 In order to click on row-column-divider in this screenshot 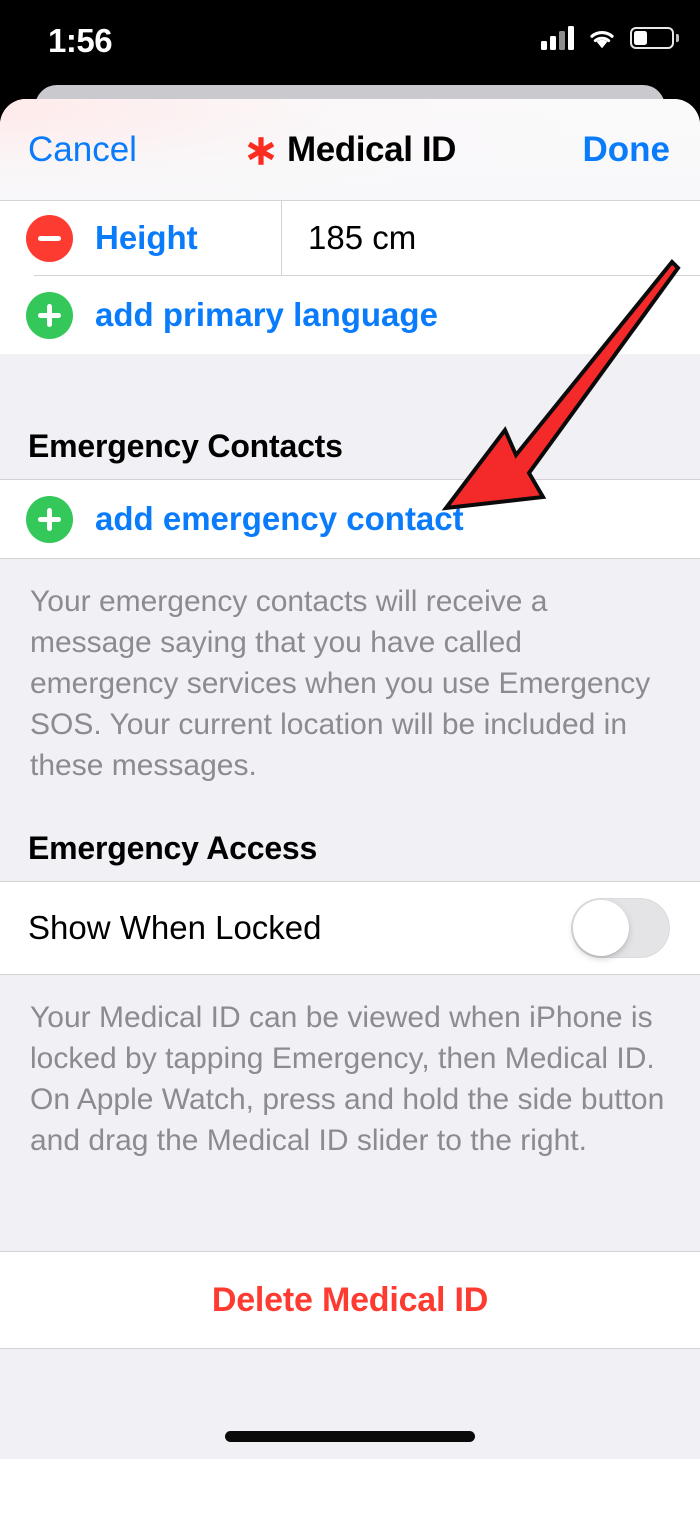, I will do `click(281, 238)`.